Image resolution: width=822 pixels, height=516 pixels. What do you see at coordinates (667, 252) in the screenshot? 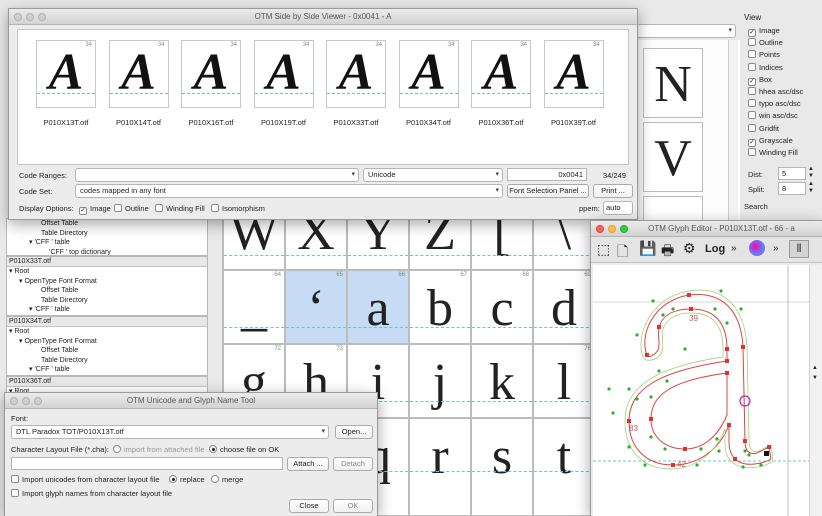
I see `print-icon: 🖶` at bounding box center [667, 252].